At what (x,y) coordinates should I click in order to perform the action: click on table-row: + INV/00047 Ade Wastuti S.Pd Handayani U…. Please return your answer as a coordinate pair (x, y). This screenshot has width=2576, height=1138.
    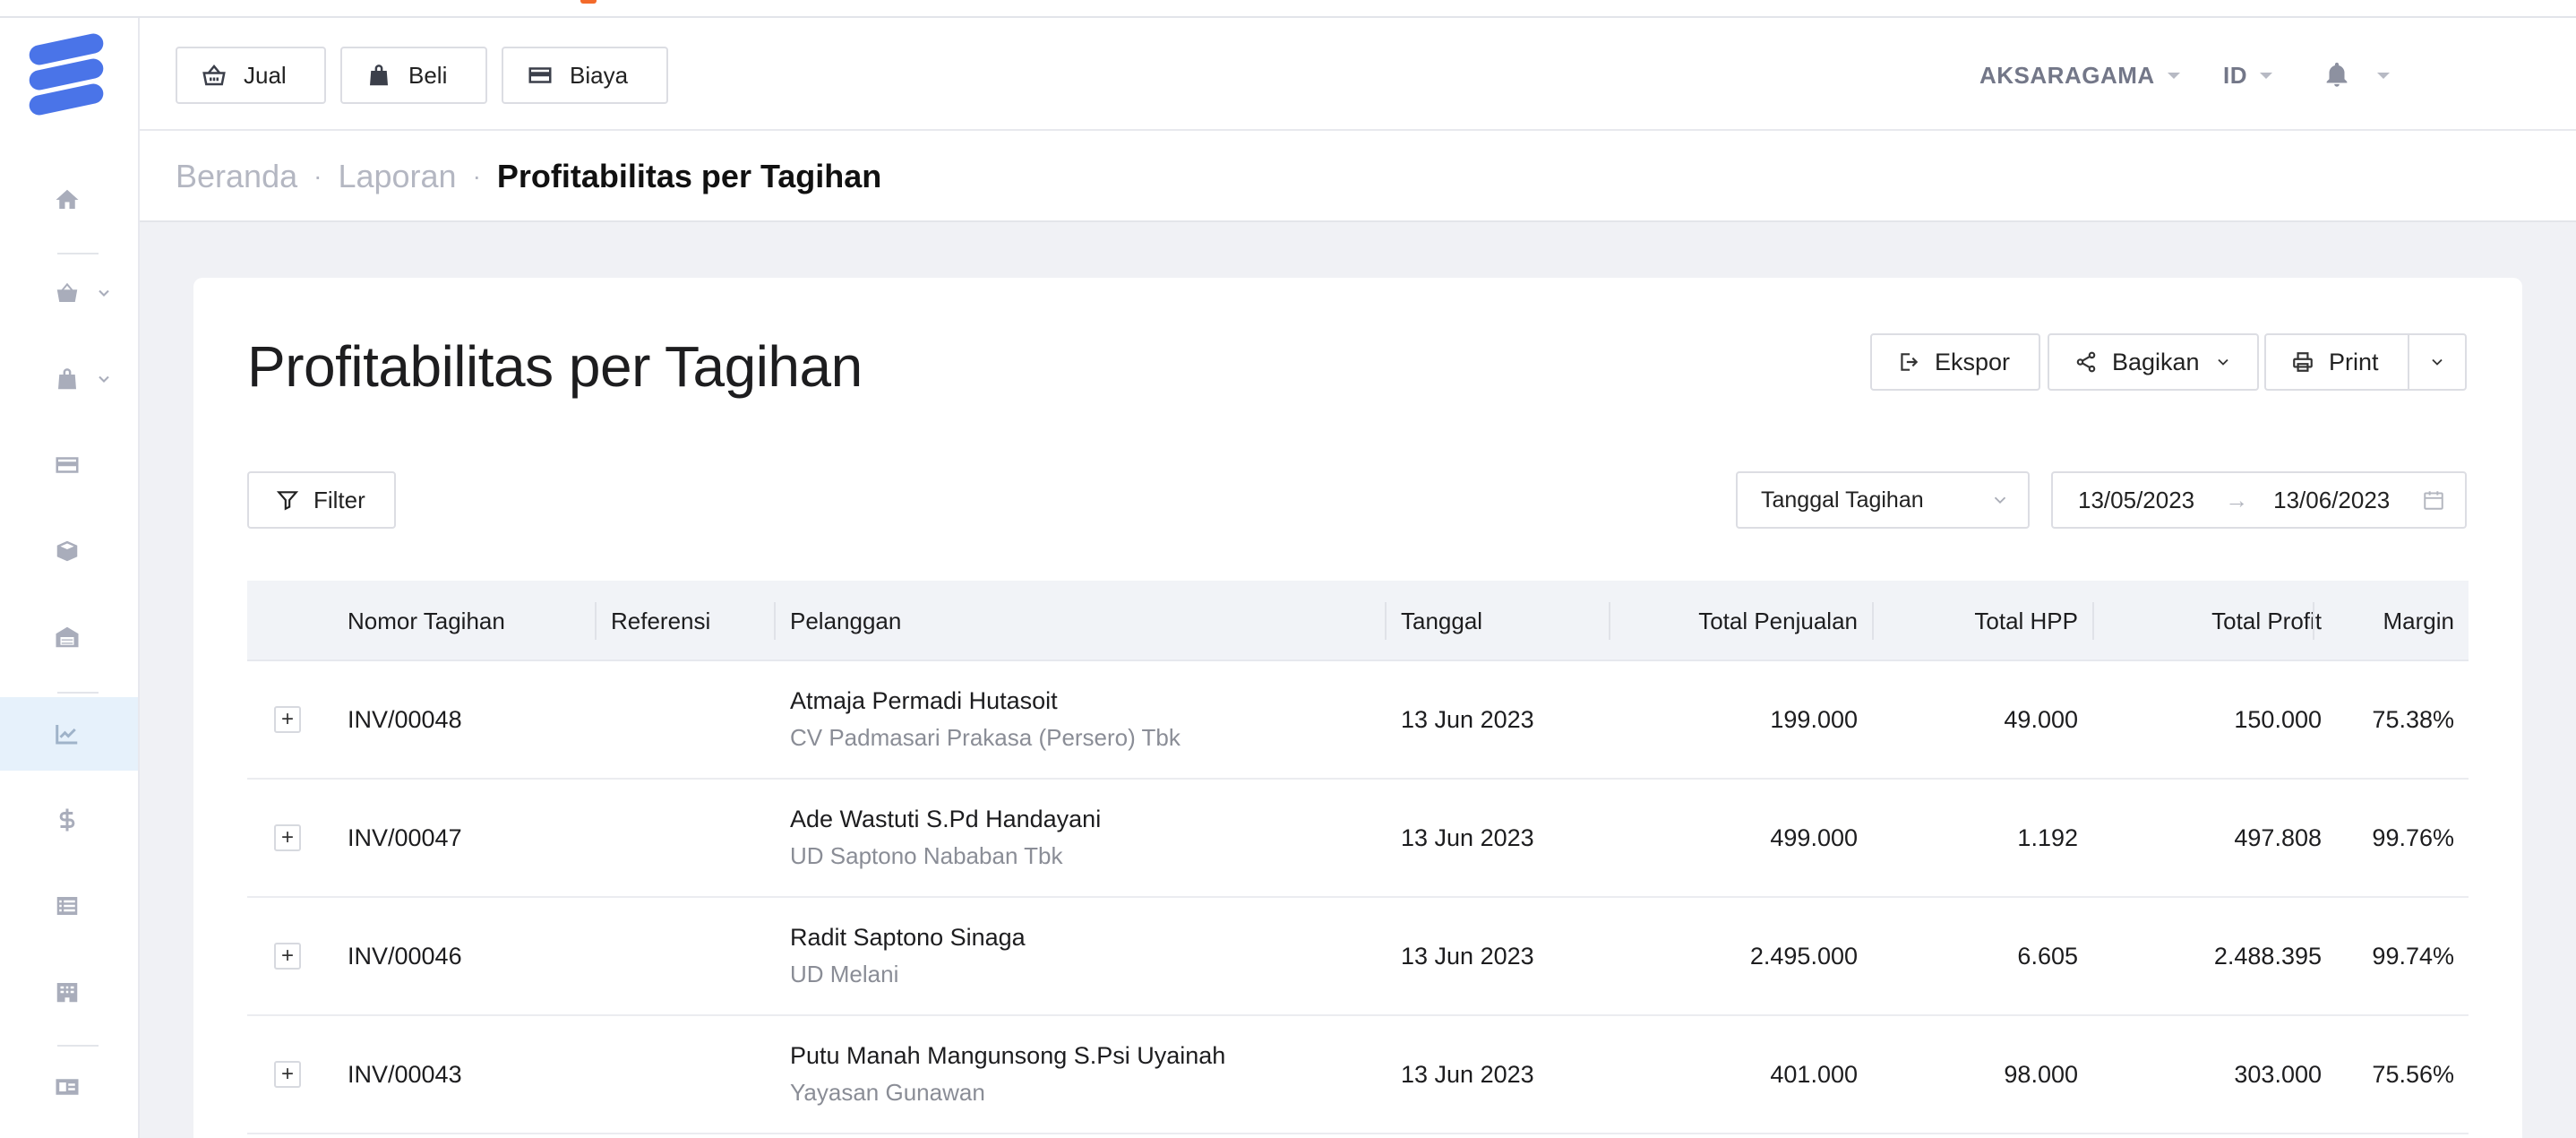
    Looking at the image, I should click on (1358, 839).